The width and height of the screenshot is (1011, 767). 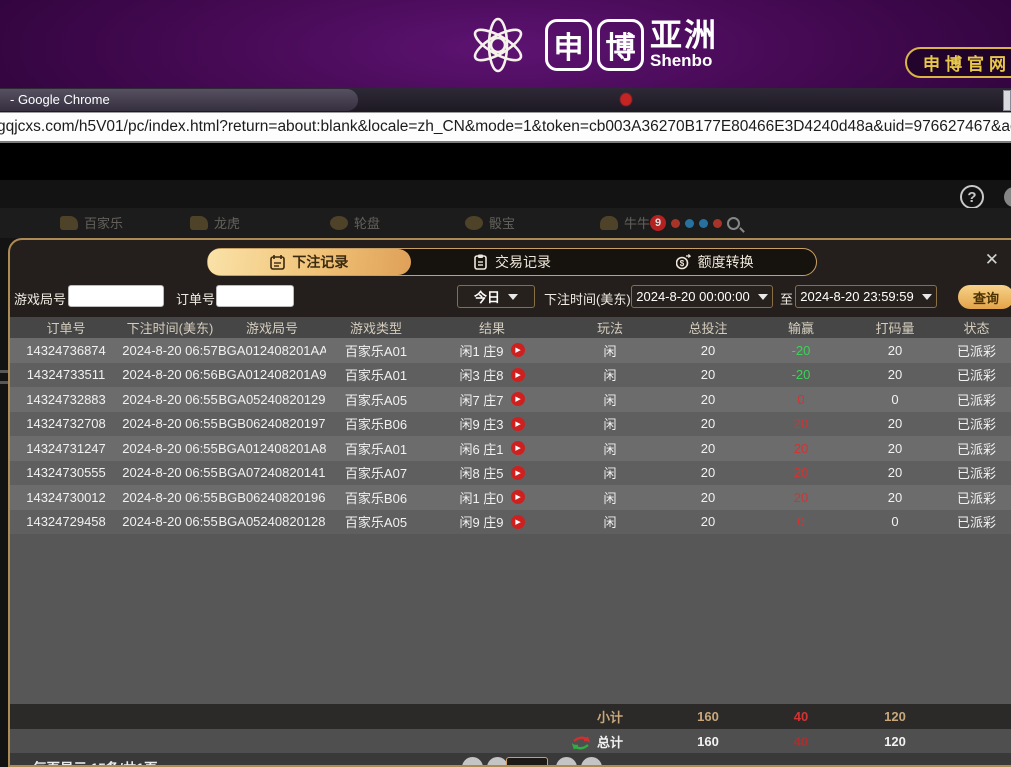 What do you see at coordinates (972, 197) in the screenshot?
I see `help-icon: ?` at bounding box center [972, 197].